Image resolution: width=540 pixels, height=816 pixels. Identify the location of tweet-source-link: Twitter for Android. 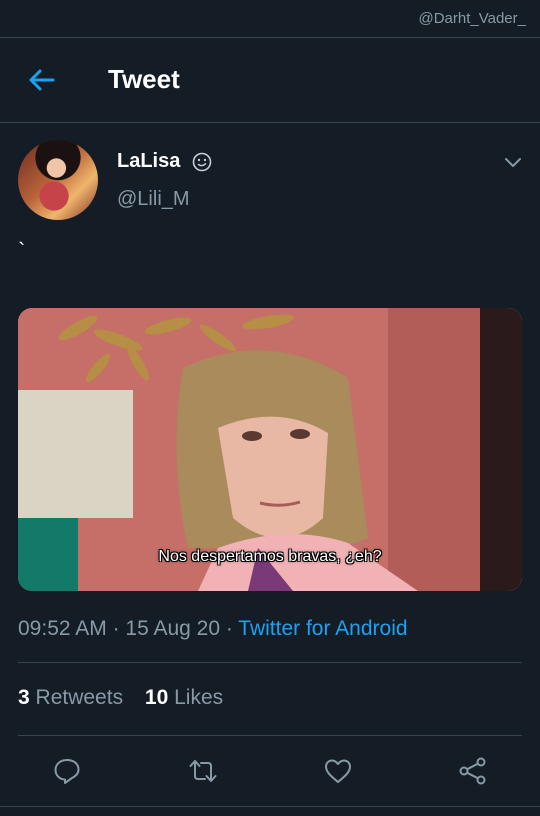
(322, 628).